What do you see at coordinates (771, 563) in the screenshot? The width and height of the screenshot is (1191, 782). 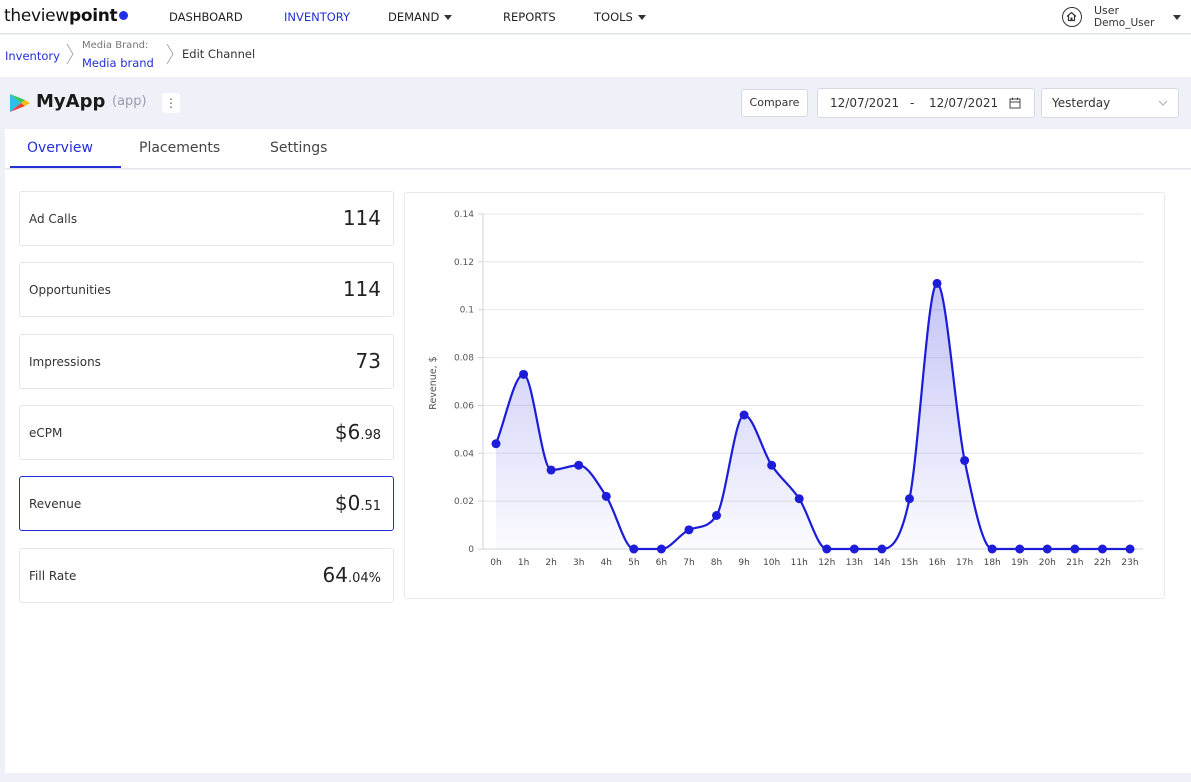 I see `x-tick-label: 10h` at bounding box center [771, 563].